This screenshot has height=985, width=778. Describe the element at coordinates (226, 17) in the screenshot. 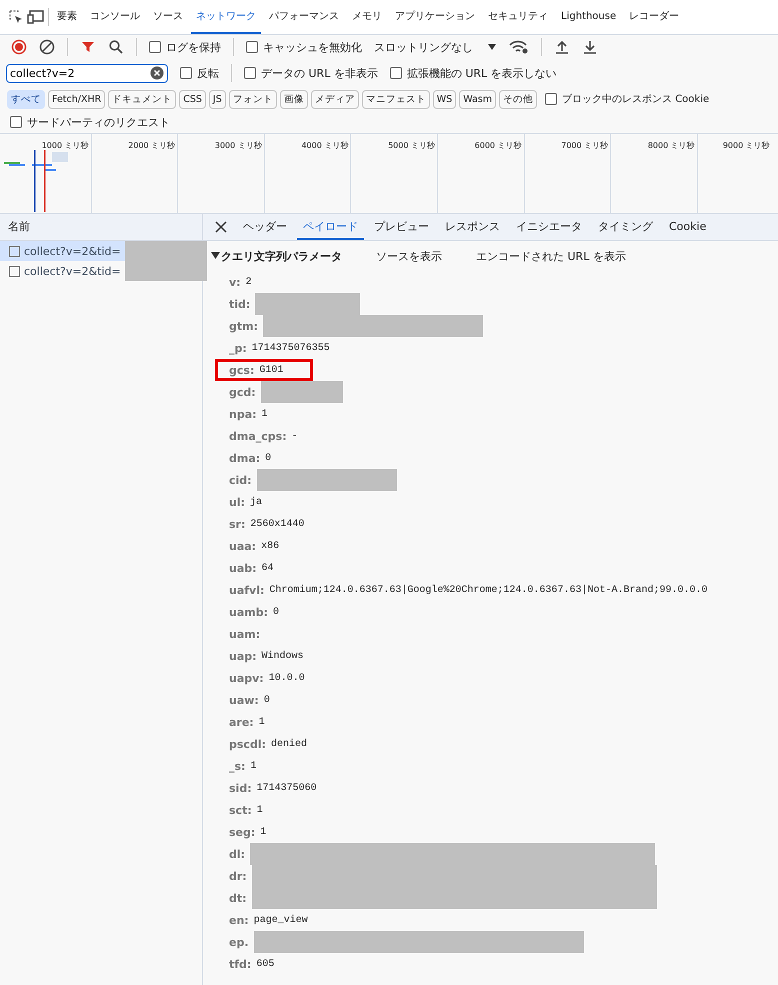

I see `panel-tab: ネットワーク` at that location.